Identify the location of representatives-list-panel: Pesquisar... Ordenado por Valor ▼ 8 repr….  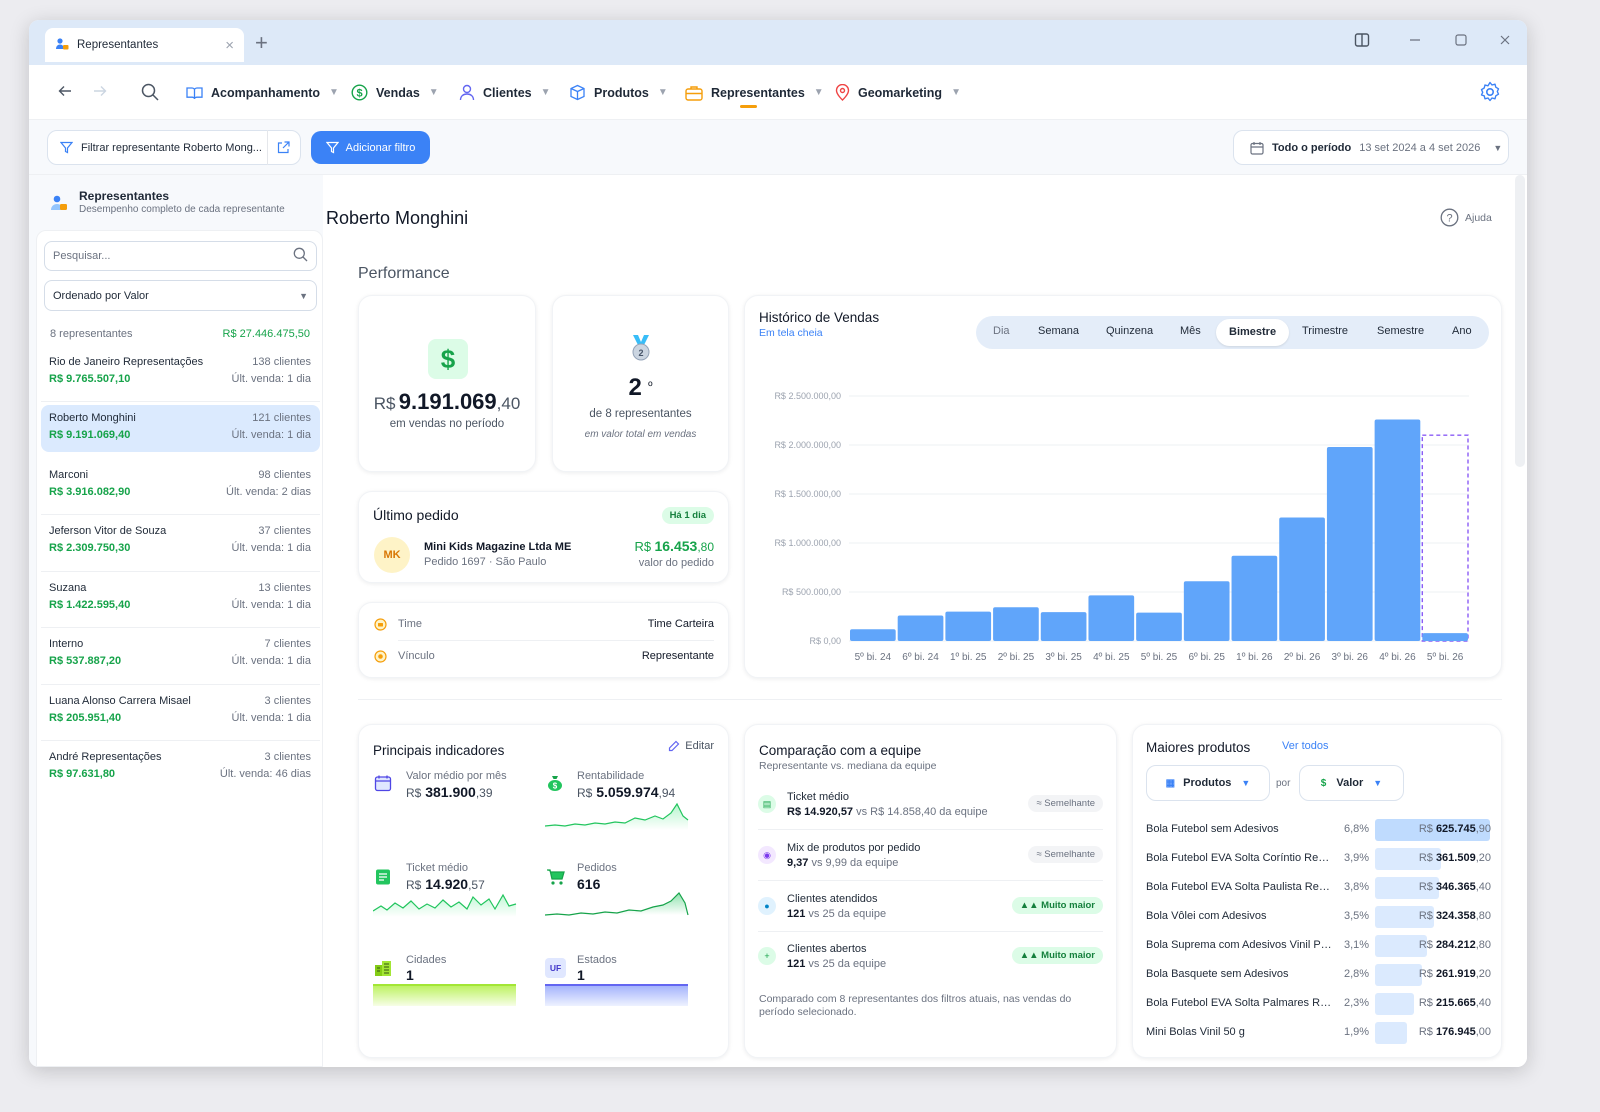
(179, 648).